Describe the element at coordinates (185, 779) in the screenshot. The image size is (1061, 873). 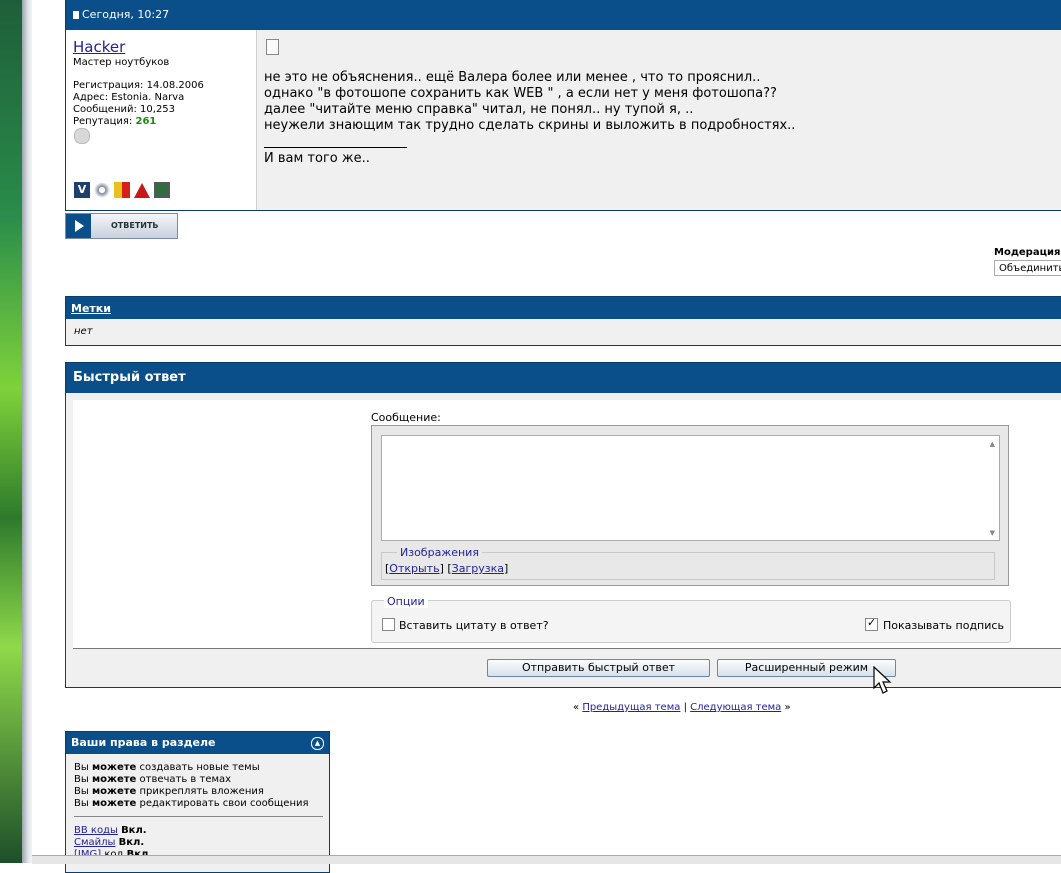
I see `rights-item-text: отвечать в темах` at that location.